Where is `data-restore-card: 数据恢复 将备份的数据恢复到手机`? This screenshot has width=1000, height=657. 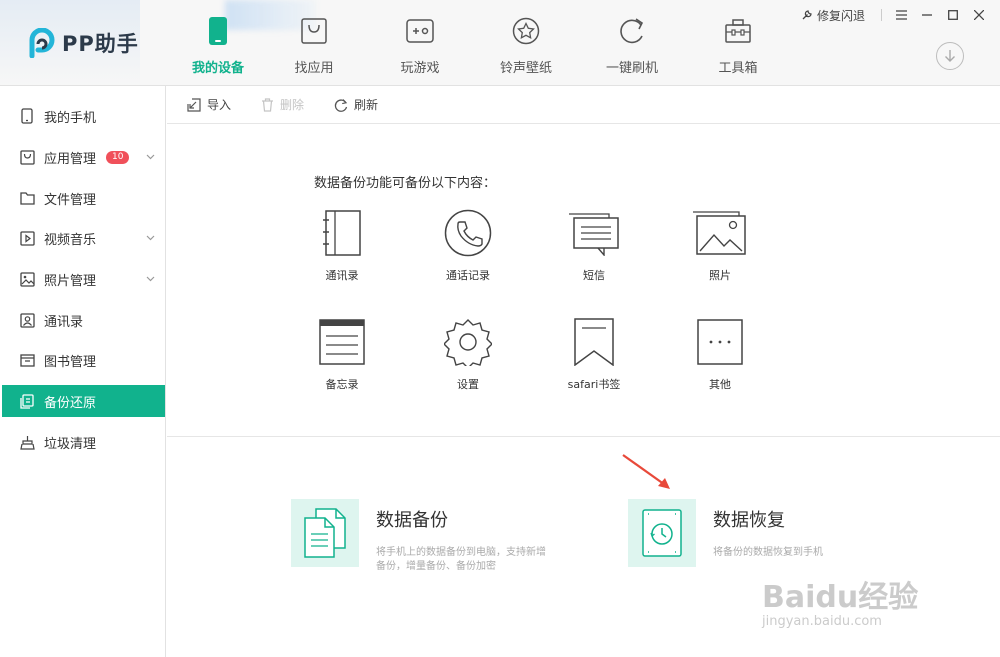
data-restore-card: 数据恢复 将备份的数据恢复到手机 is located at coordinates (773, 533).